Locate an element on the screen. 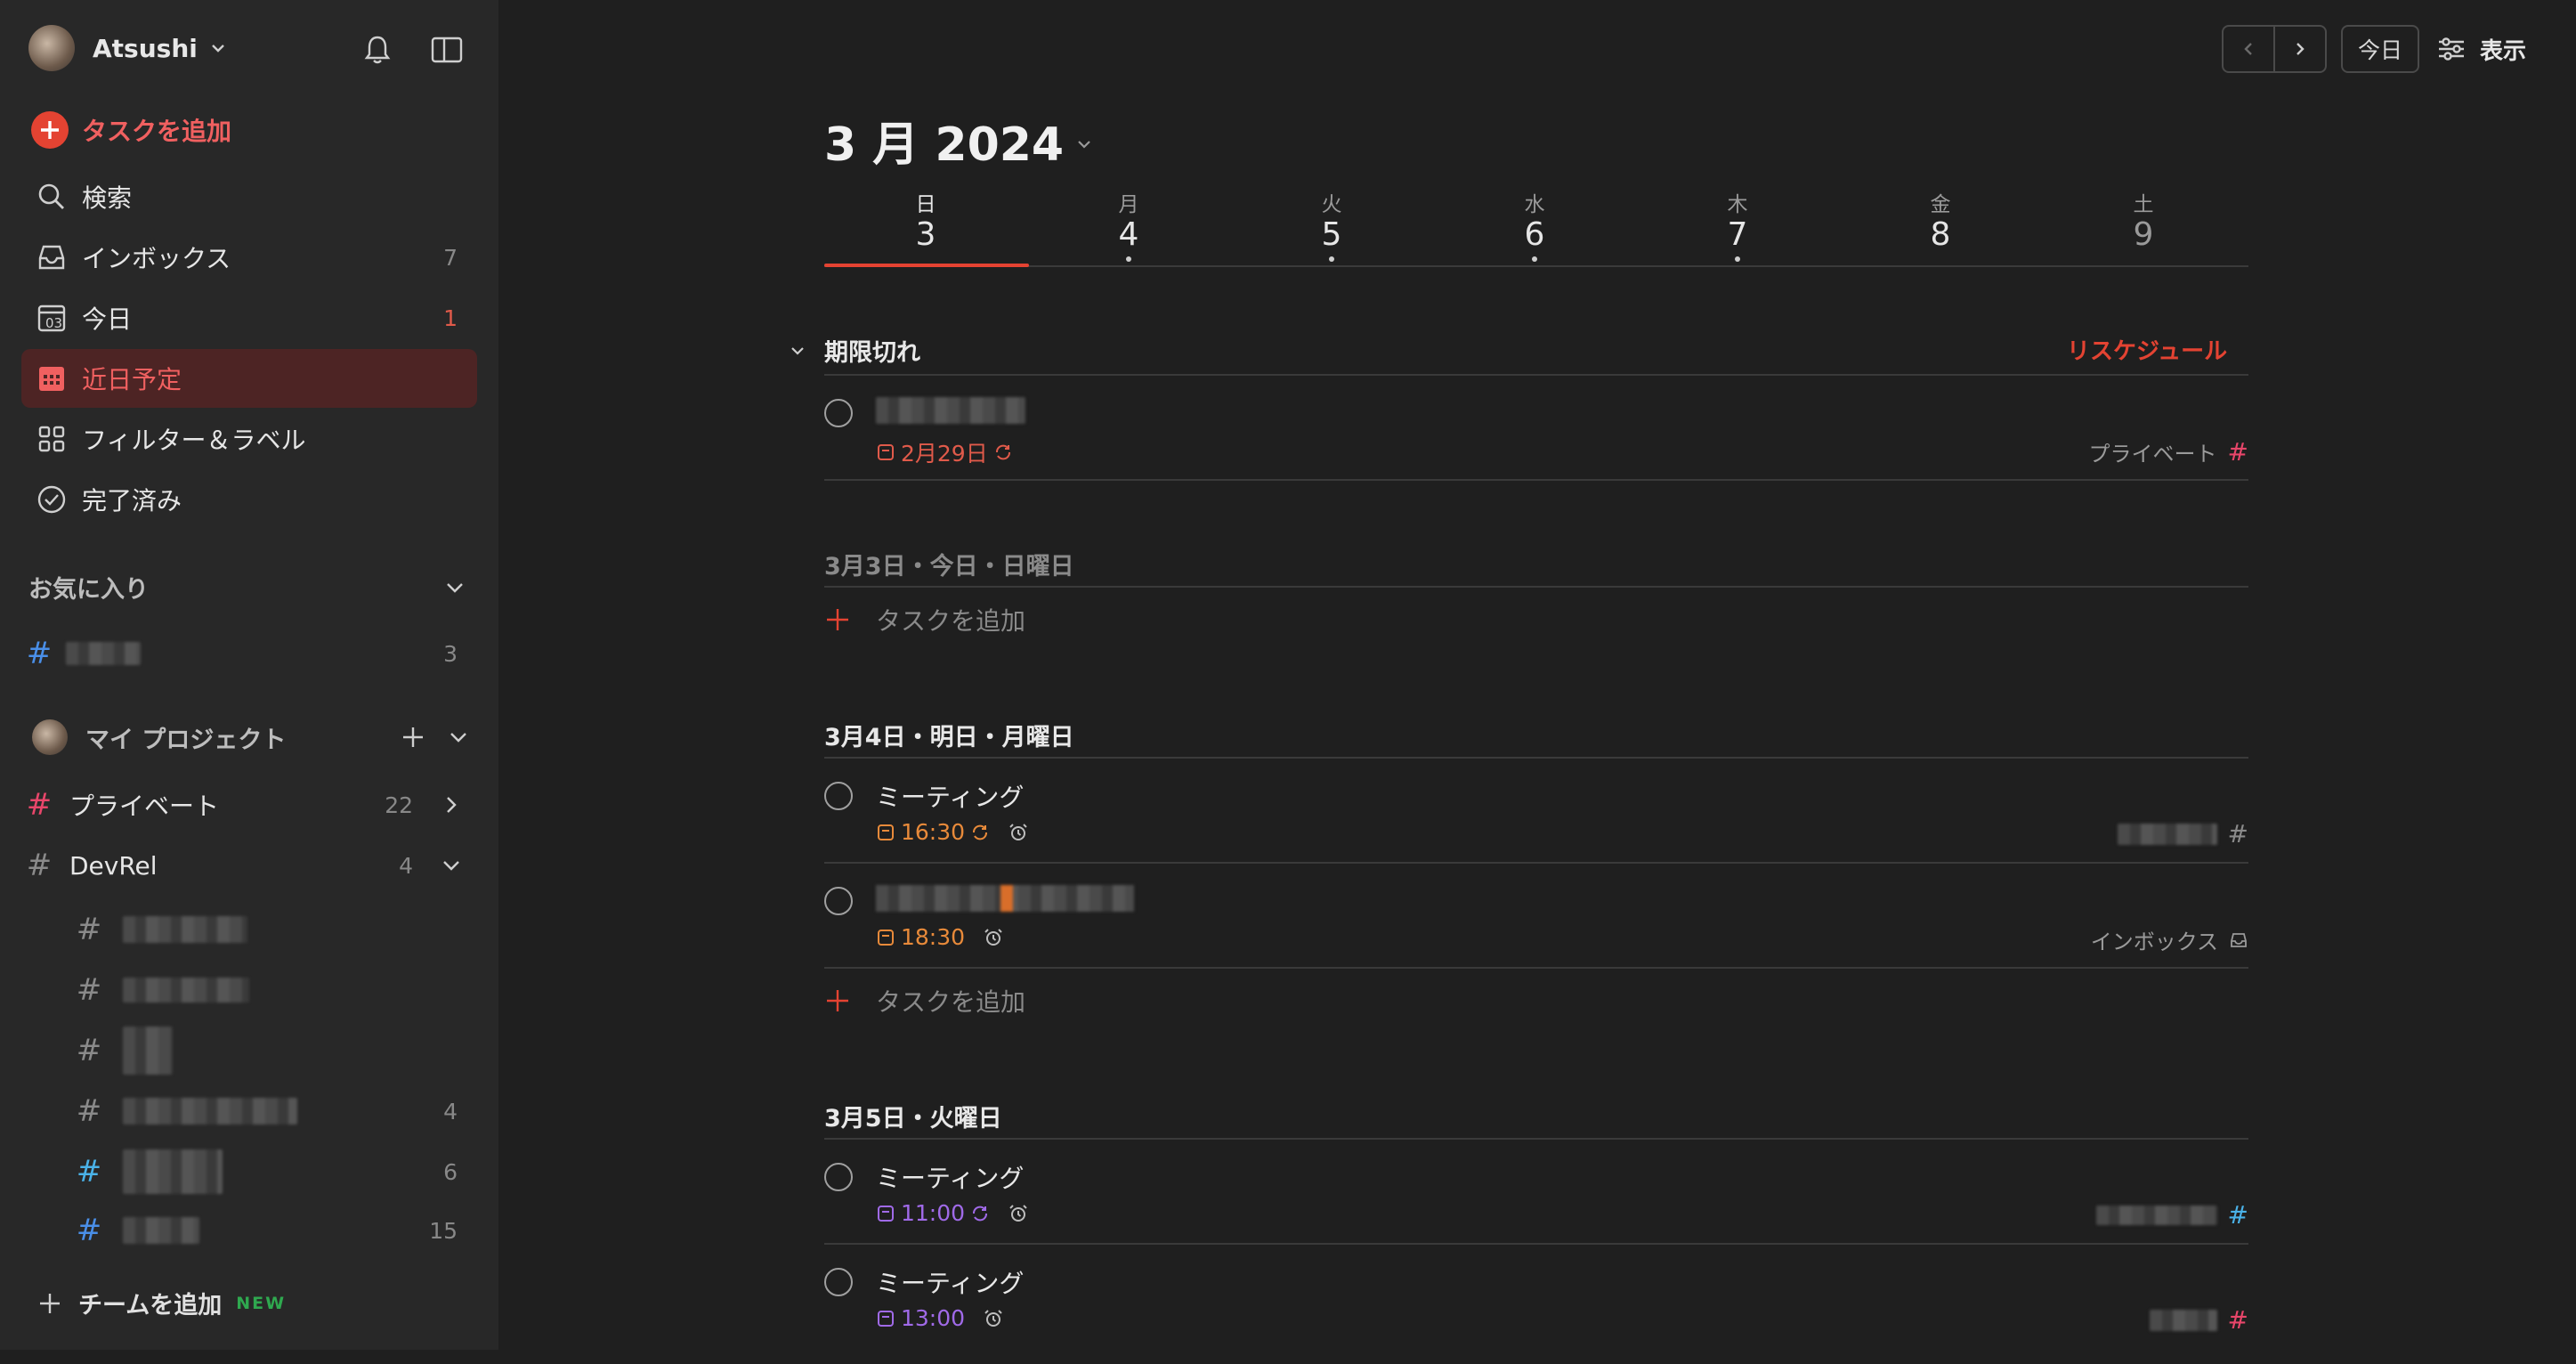 This screenshot has width=2576, height=1364. nav-label: 検索 is located at coordinates (108, 198).